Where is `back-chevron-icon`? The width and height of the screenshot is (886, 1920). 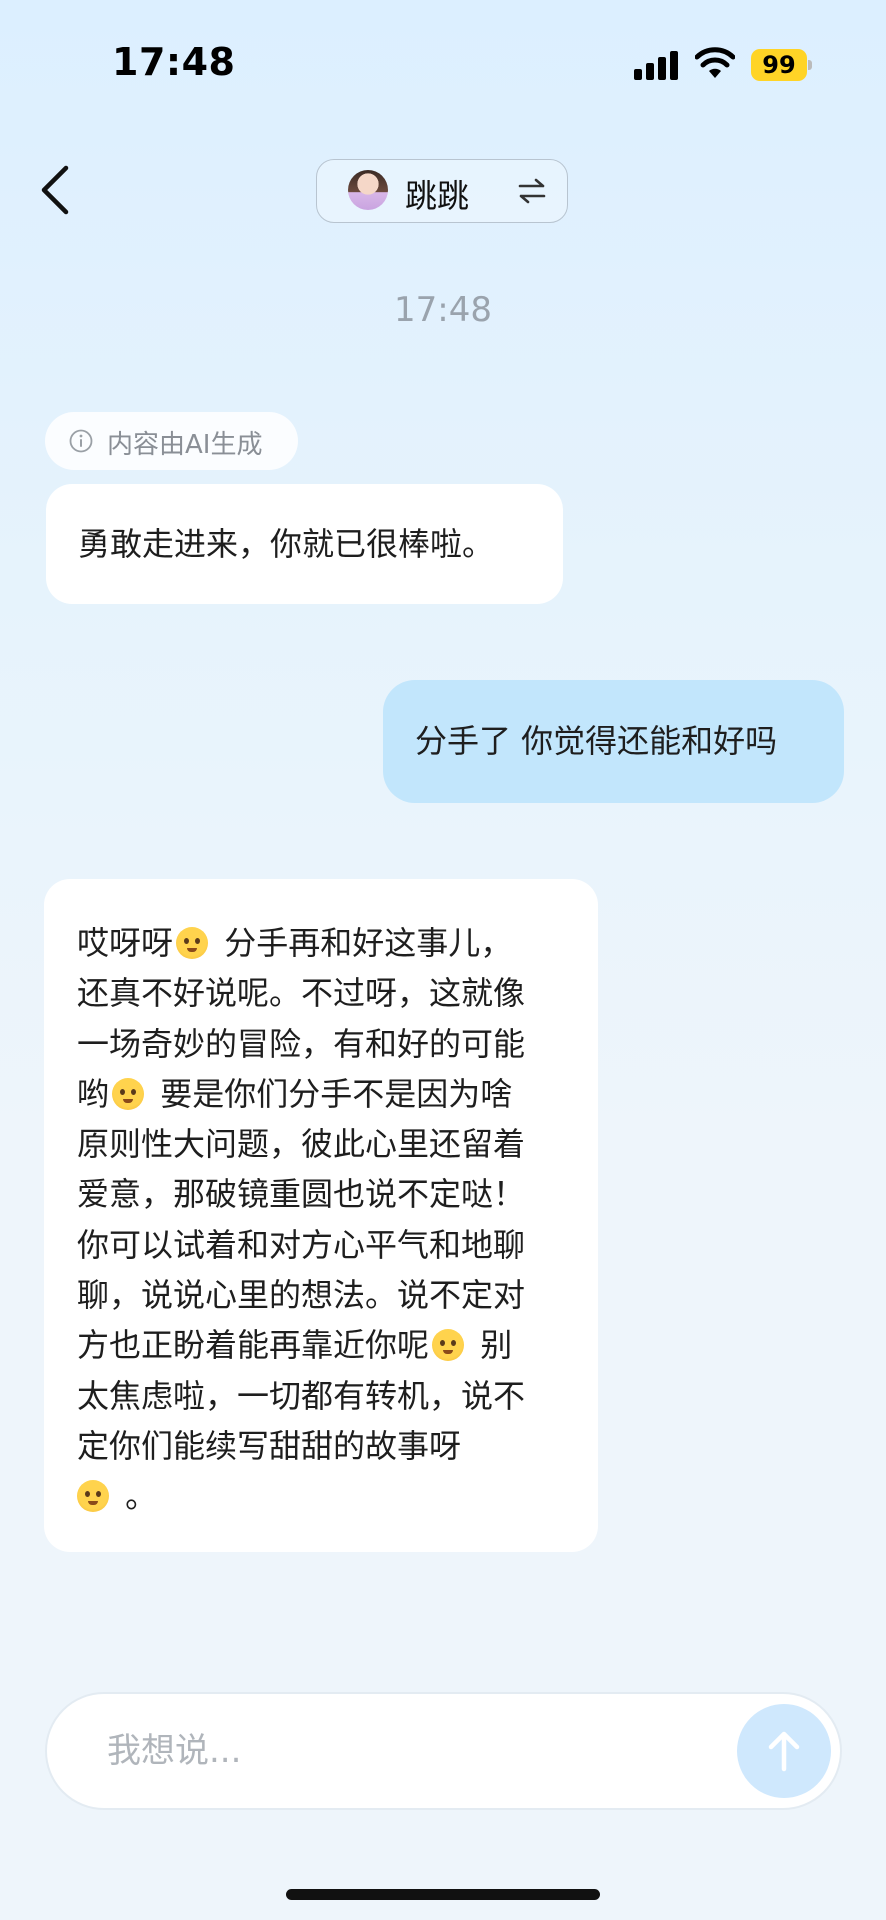 back-chevron-icon is located at coordinates (56, 190).